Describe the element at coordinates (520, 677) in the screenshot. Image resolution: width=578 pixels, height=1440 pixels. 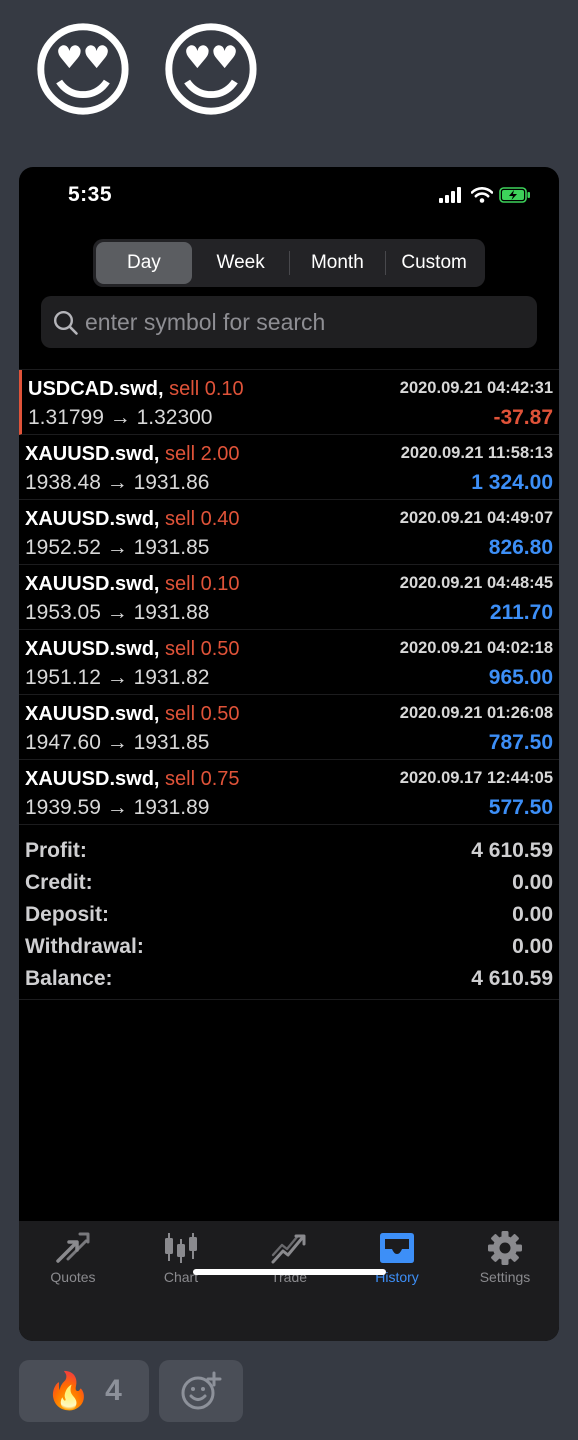
I see `trade-profit: 965.00` at that location.